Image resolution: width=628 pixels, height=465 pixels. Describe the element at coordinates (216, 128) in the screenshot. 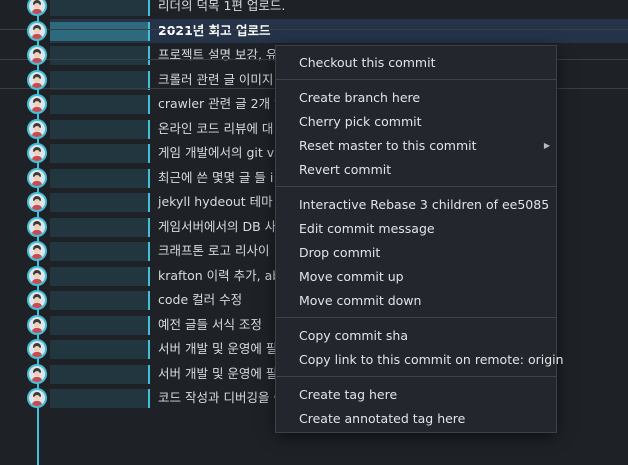

I see `commit-message: 온라인 코드 리뷰에 대` at that location.